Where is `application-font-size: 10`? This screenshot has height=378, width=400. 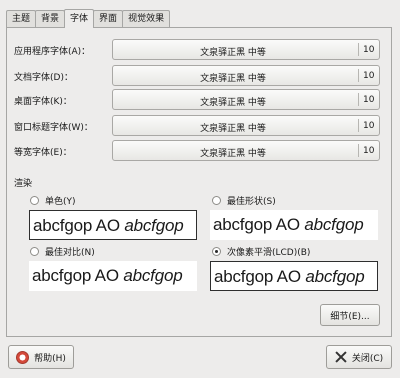
application-font-size: 10 is located at coordinates (369, 50).